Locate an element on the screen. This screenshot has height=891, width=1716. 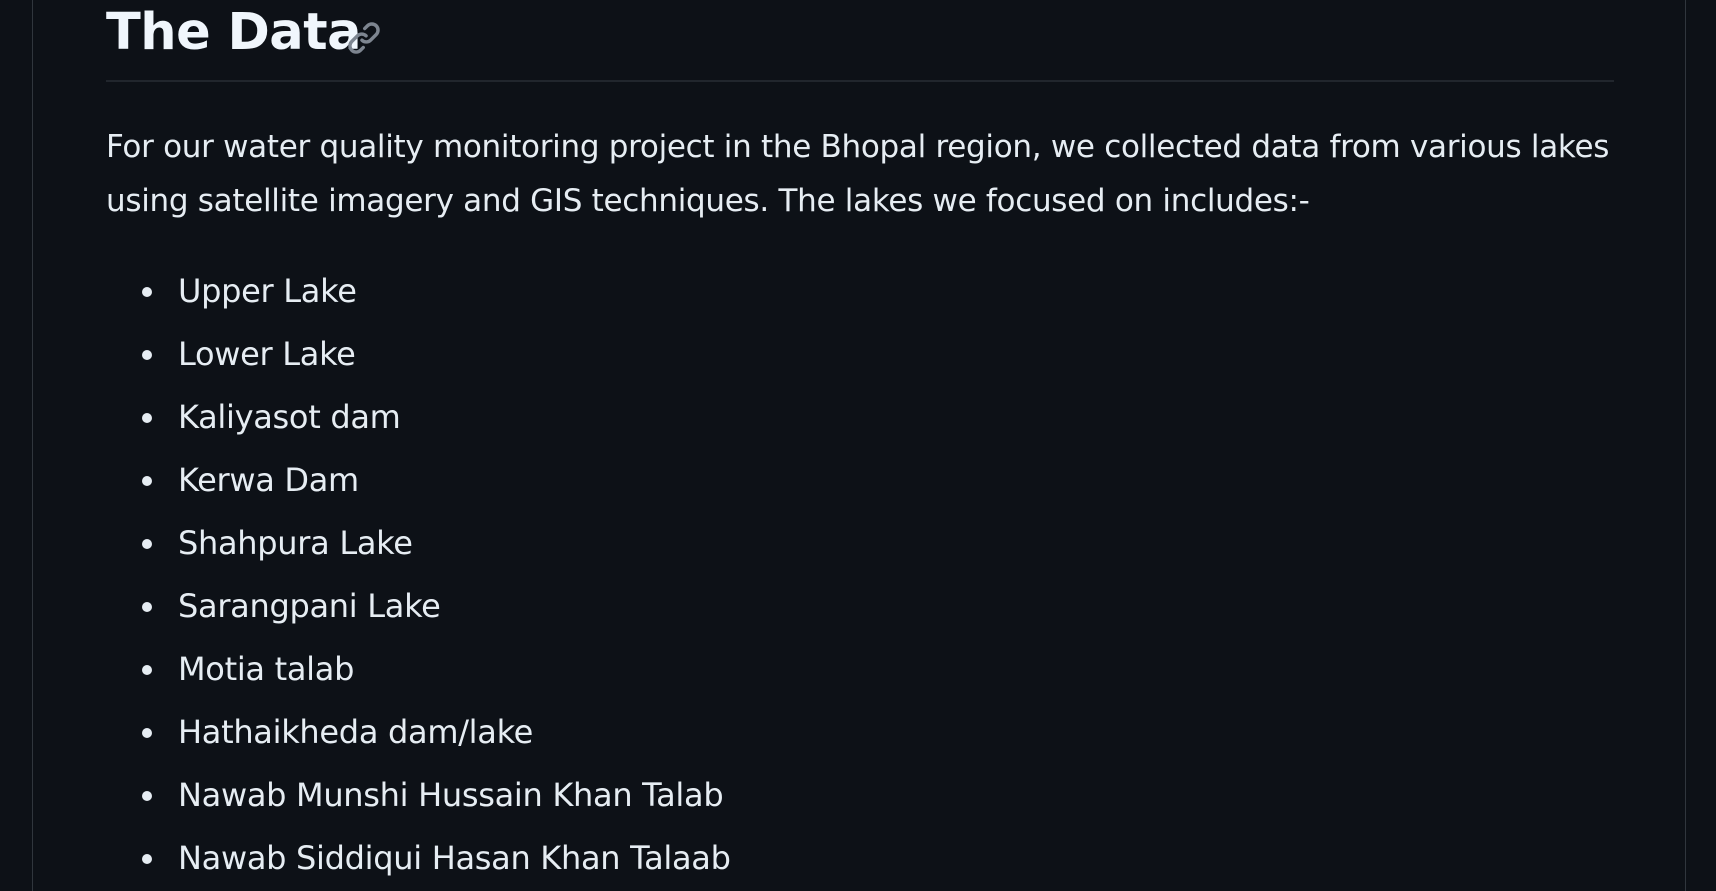
lake-name: Nawab Siddiqui Hasan Khan Talaab is located at coordinates (454, 858).